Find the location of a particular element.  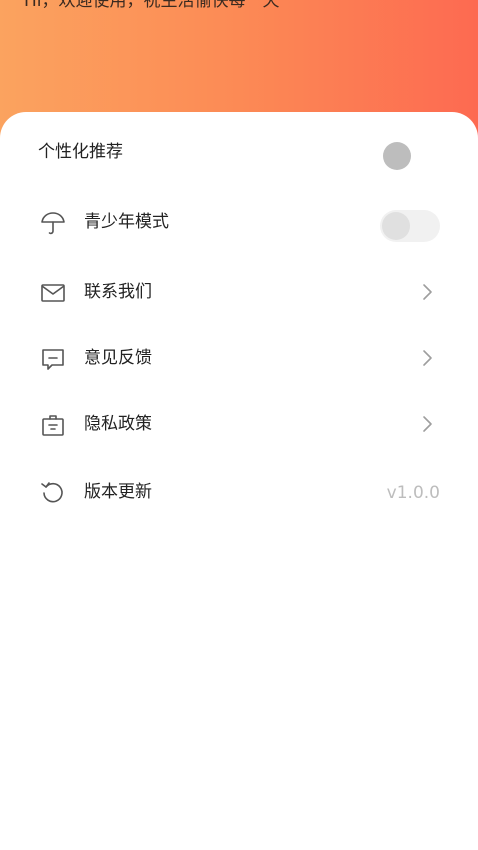

teen-mode-toggle is located at coordinates (410, 226).